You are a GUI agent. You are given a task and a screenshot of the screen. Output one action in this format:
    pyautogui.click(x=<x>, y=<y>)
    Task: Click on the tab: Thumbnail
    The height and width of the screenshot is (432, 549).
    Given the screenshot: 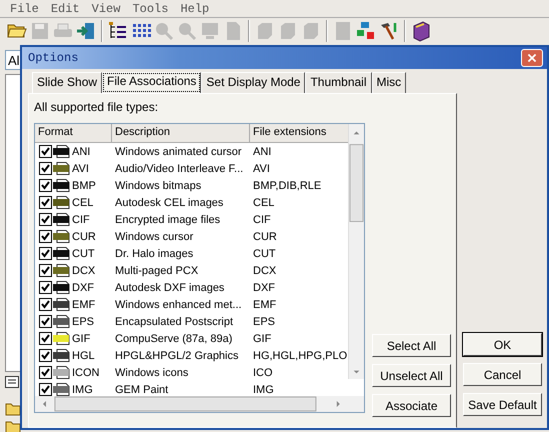 What is the action you would take?
    pyautogui.click(x=338, y=82)
    